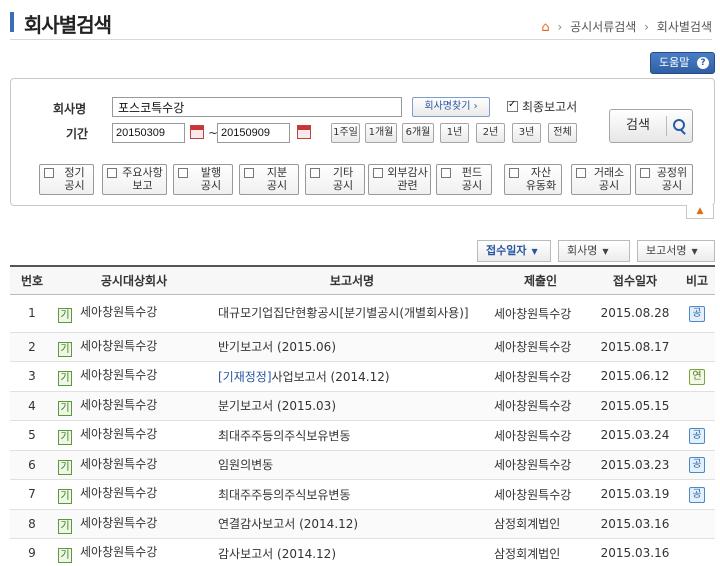 The height and width of the screenshot is (566, 720). Describe the element at coordinates (257, 107) in the screenshot. I see `company-name-input` at that location.